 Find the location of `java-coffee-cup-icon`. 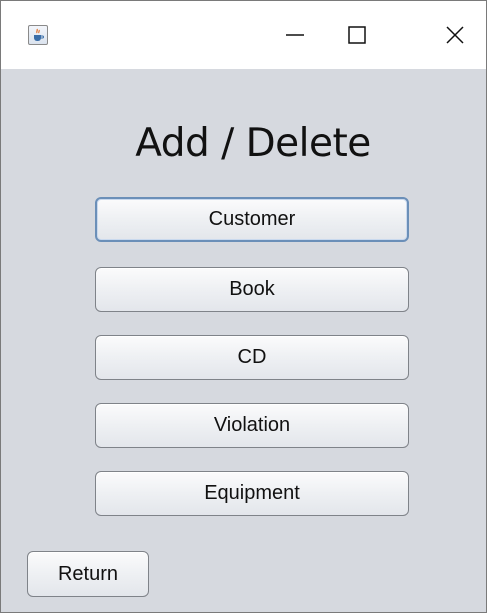

java-coffee-cup-icon is located at coordinates (38, 35).